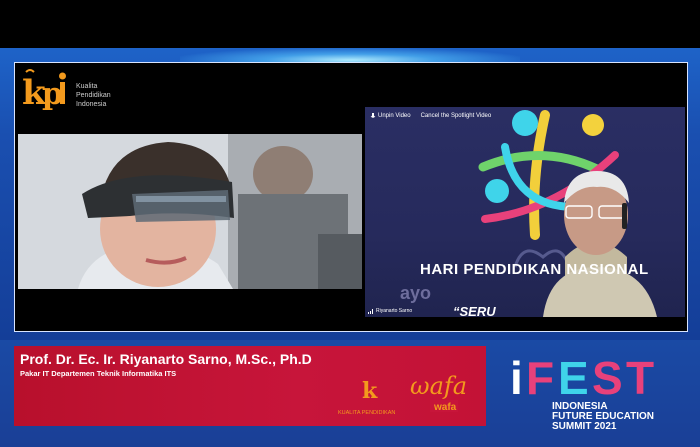 This screenshot has width=700, height=447. Describe the element at coordinates (438, 386) in the screenshot. I see `svg-text: ωafa` at that location.